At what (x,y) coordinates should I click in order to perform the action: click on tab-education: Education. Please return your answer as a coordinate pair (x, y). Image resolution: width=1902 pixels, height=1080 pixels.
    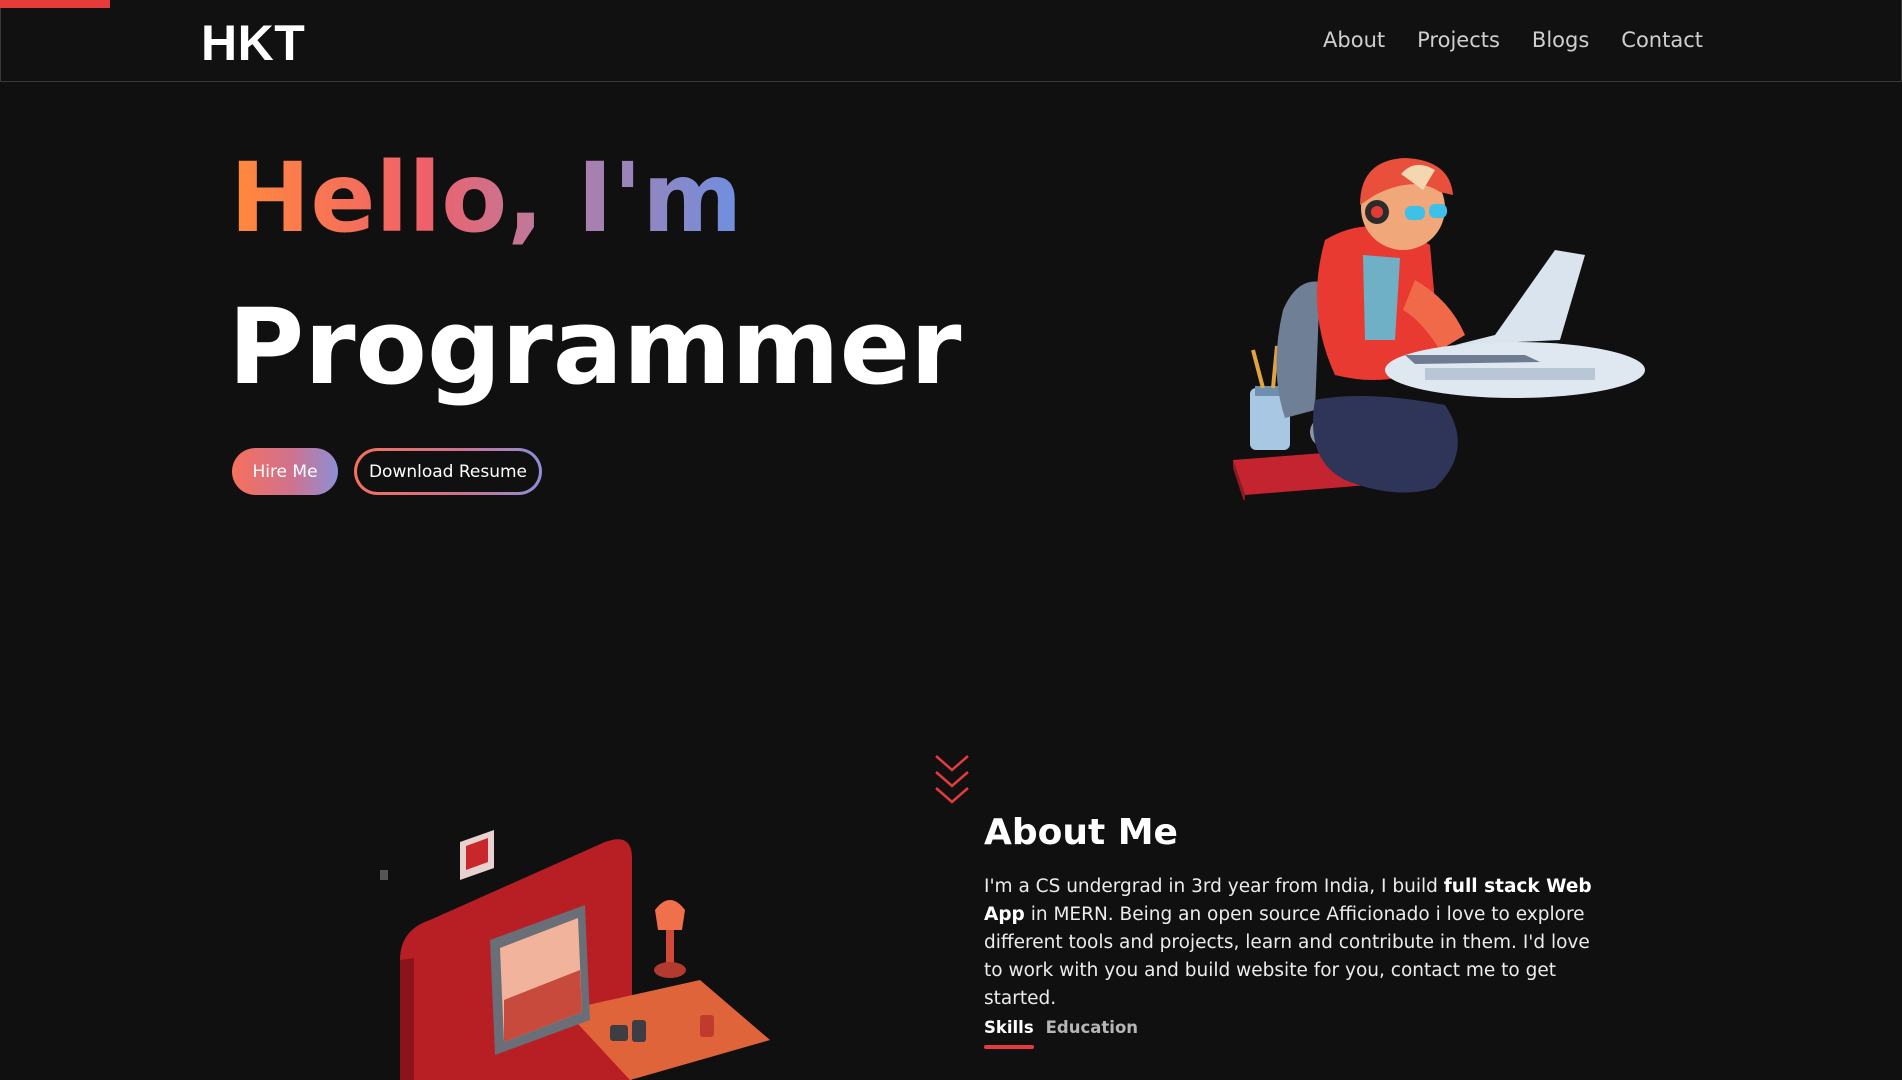
    Looking at the image, I should click on (1092, 1027).